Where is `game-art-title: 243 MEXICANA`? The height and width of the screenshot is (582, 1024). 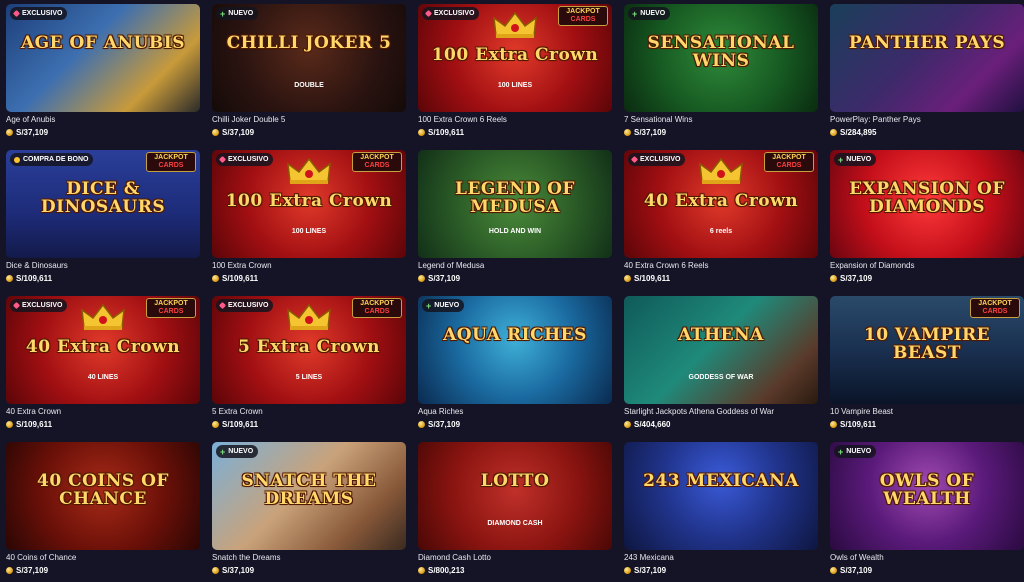 game-art-title: 243 MEXICANA is located at coordinates (721, 481).